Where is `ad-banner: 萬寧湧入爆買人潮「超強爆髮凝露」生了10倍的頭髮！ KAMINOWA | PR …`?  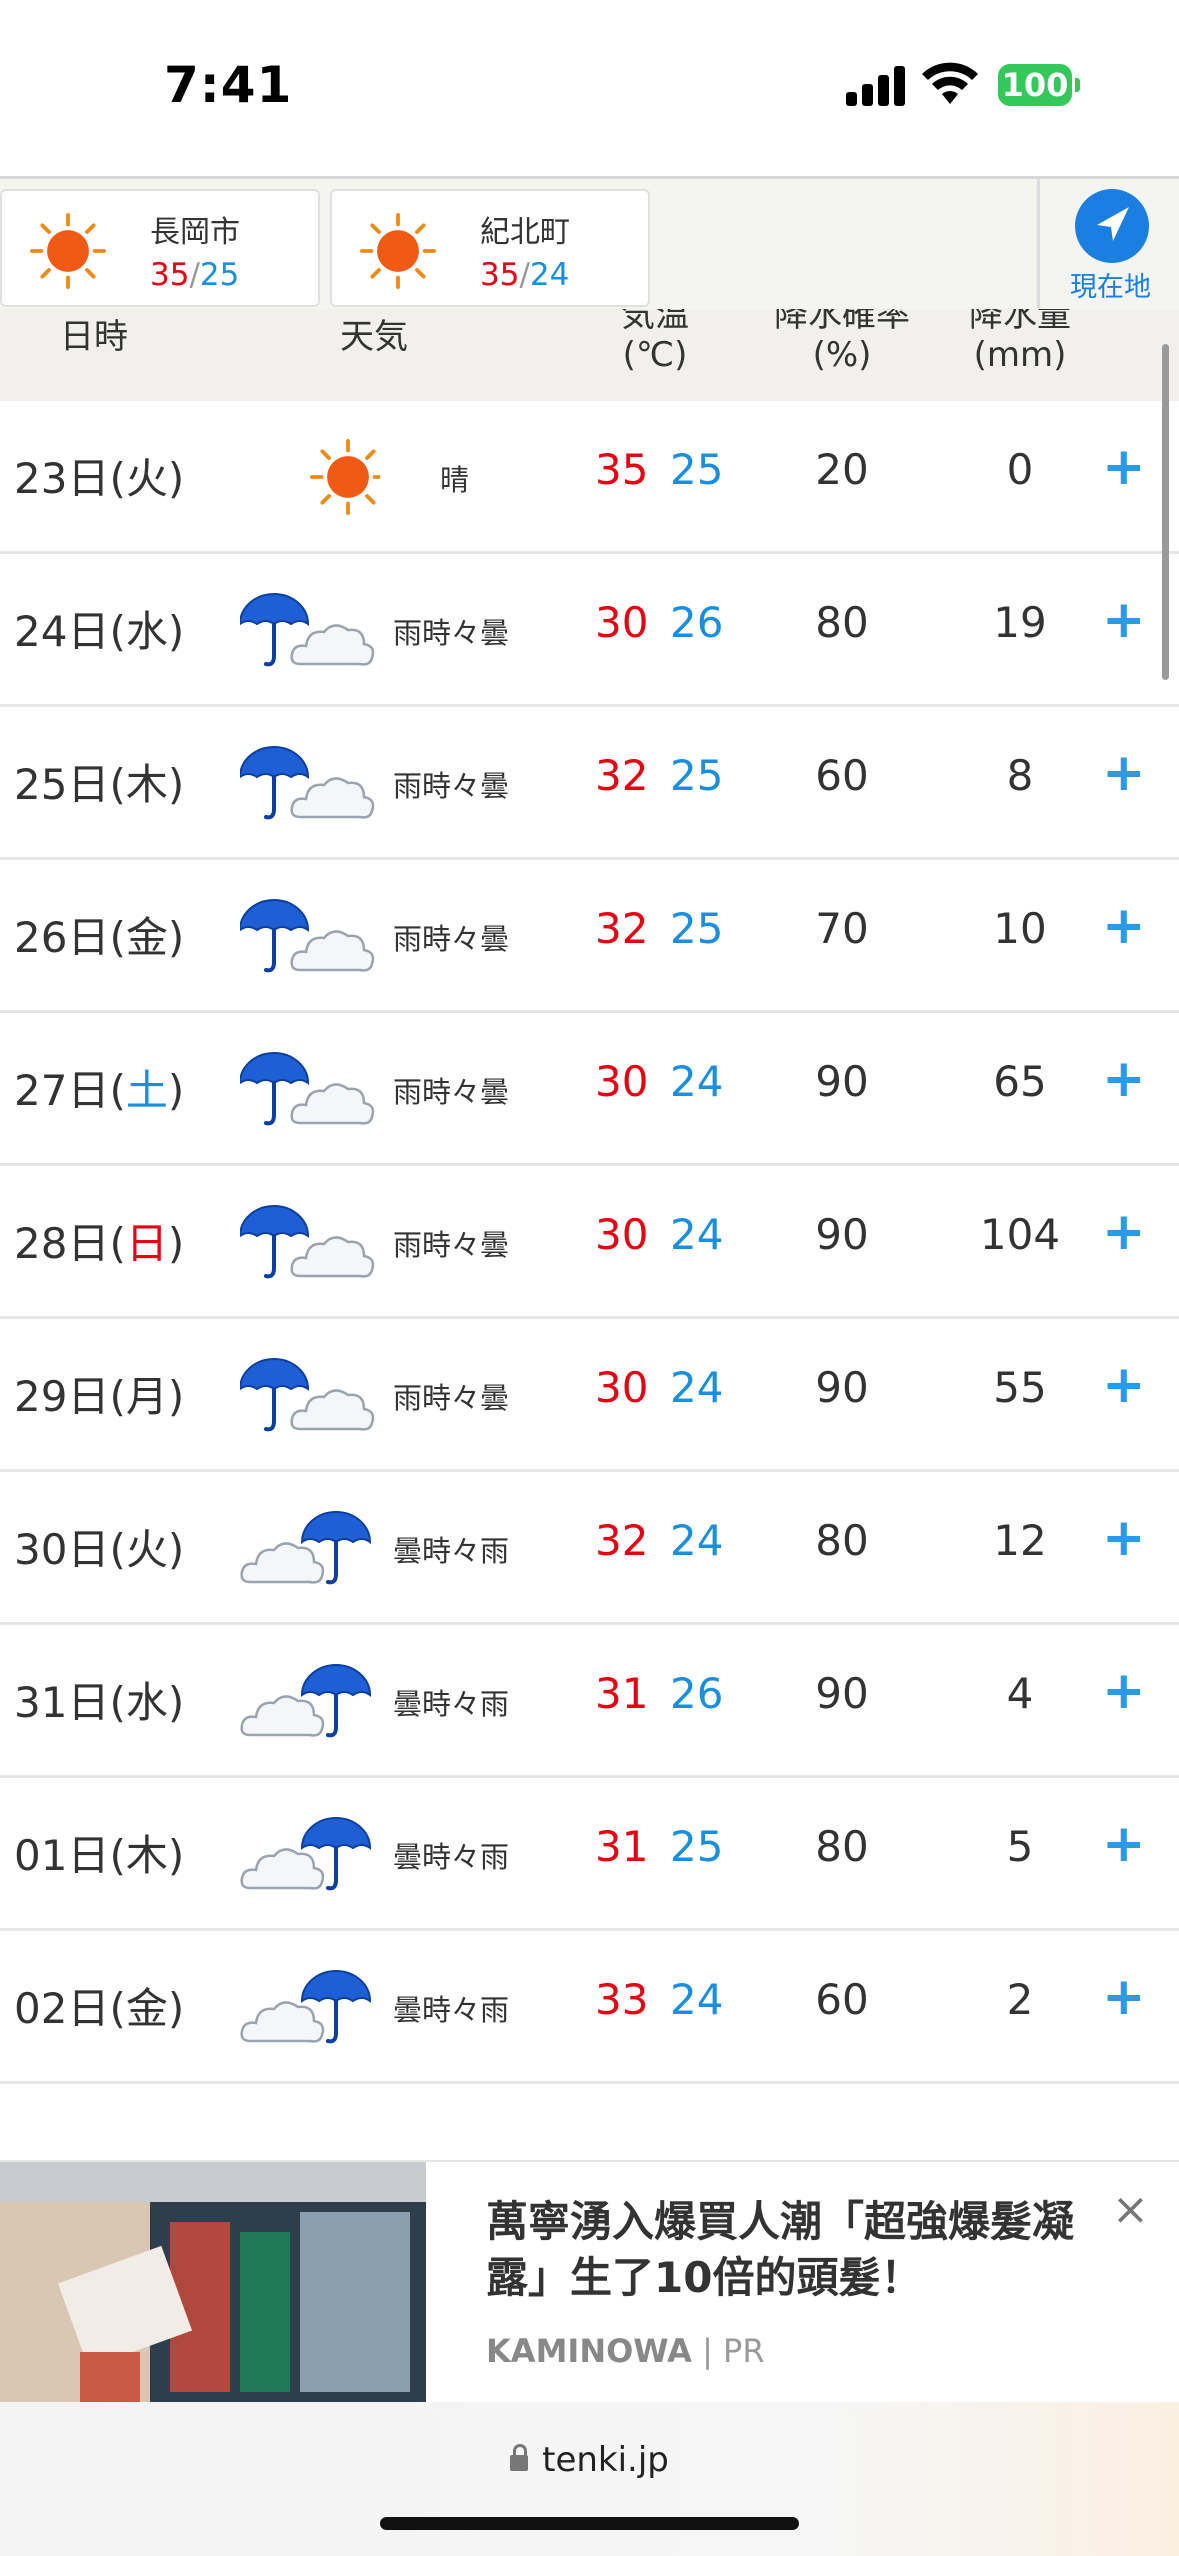
ad-banner: 萬寧湧入爆買人潮「超強爆髮凝露」生了10倍的頭髮！ KAMINOWA | PR … is located at coordinates (589, 2282).